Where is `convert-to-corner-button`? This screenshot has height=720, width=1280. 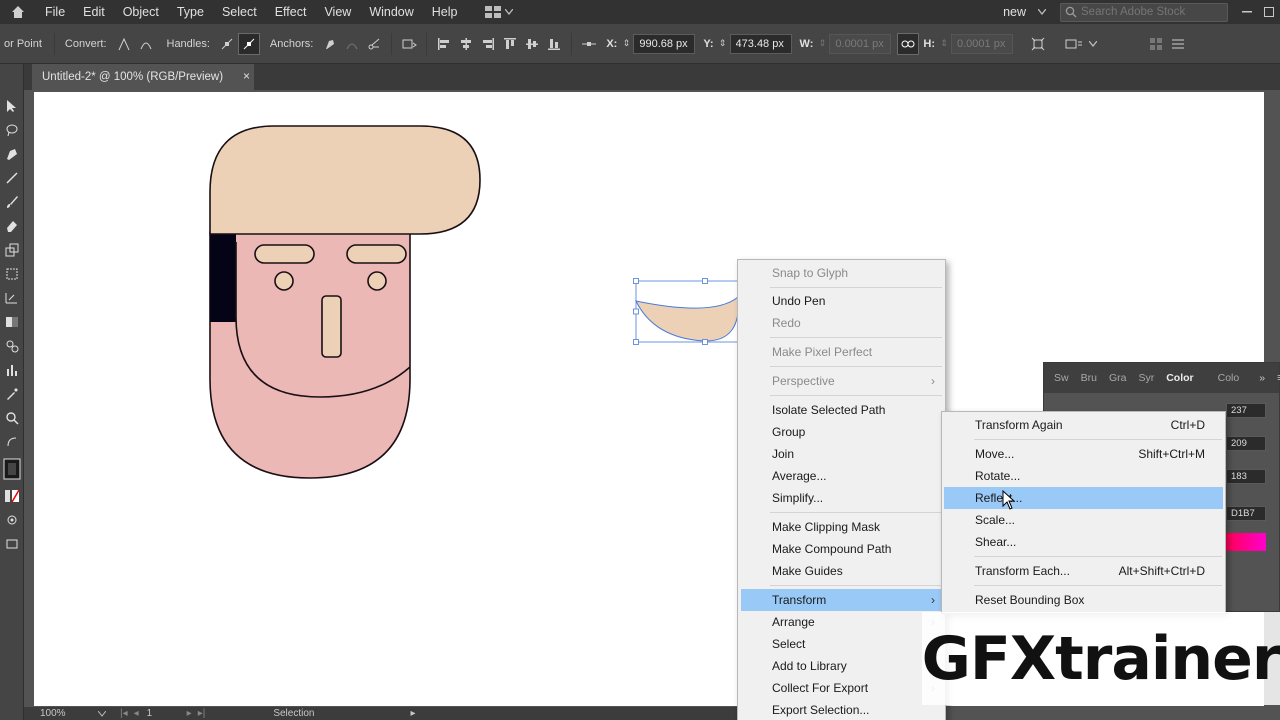 convert-to-corner-button is located at coordinates (124, 44).